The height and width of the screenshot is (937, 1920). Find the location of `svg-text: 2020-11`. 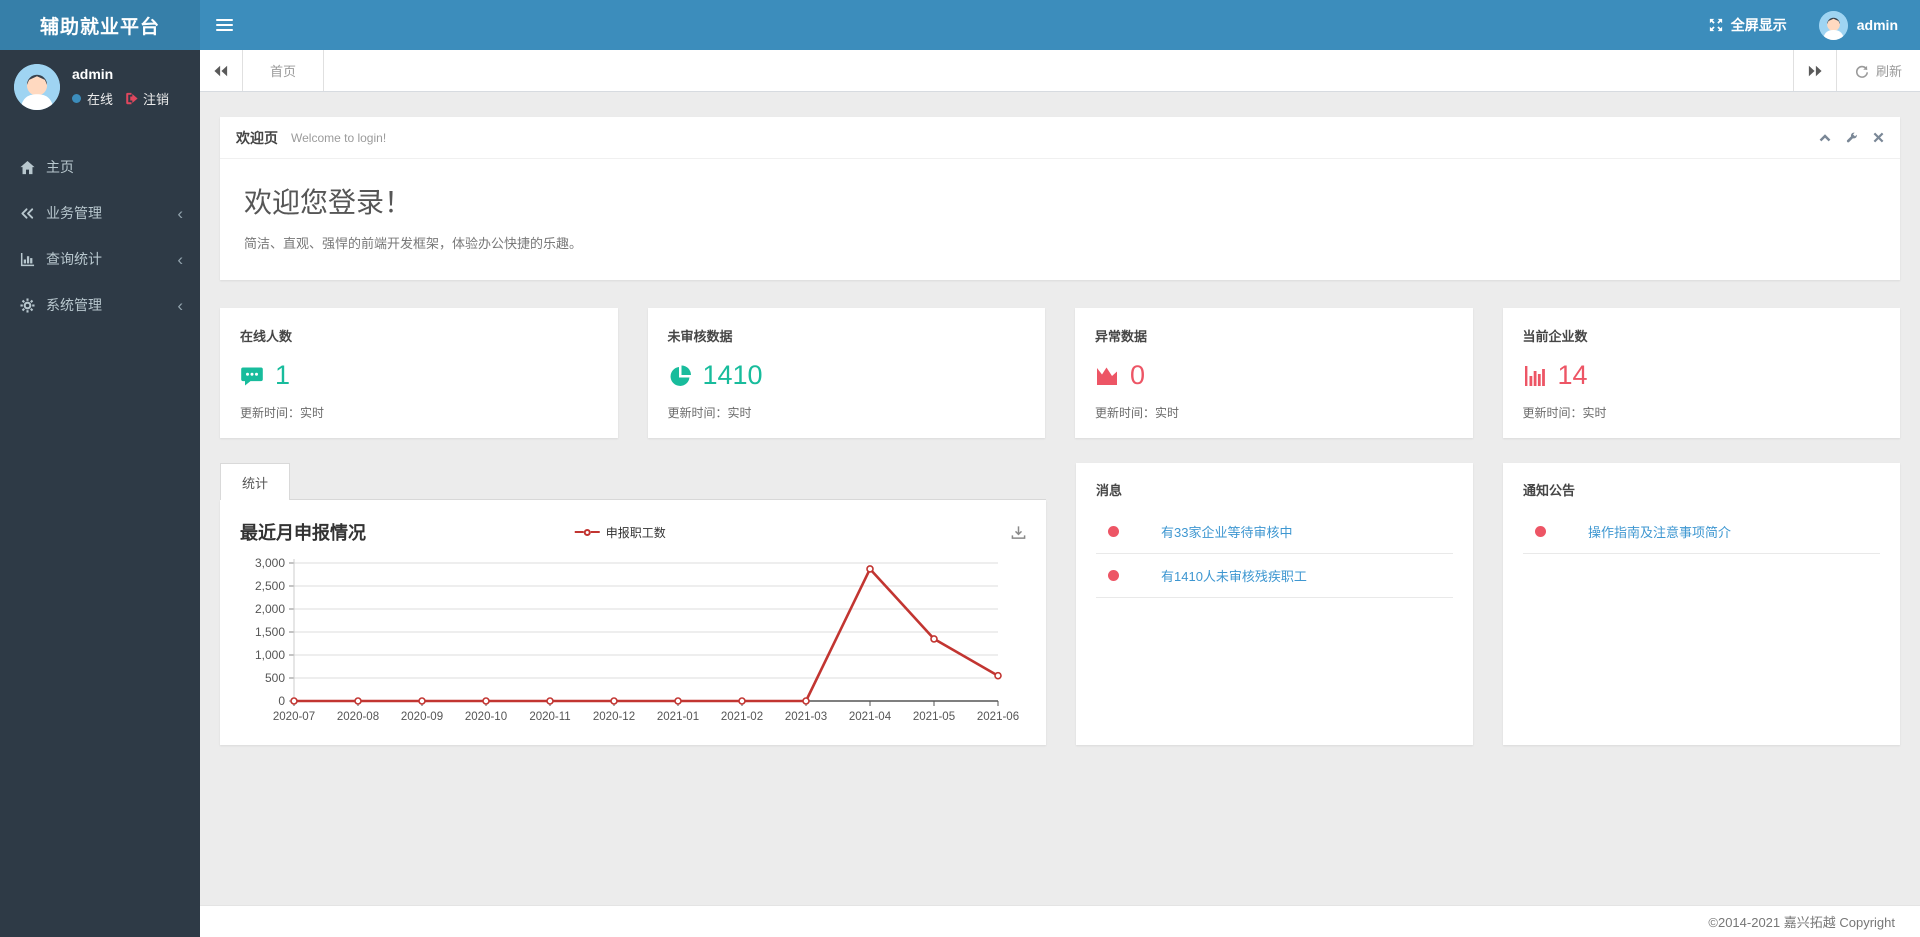

svg-text: 2020-11 is located at coordinates (549, 717).